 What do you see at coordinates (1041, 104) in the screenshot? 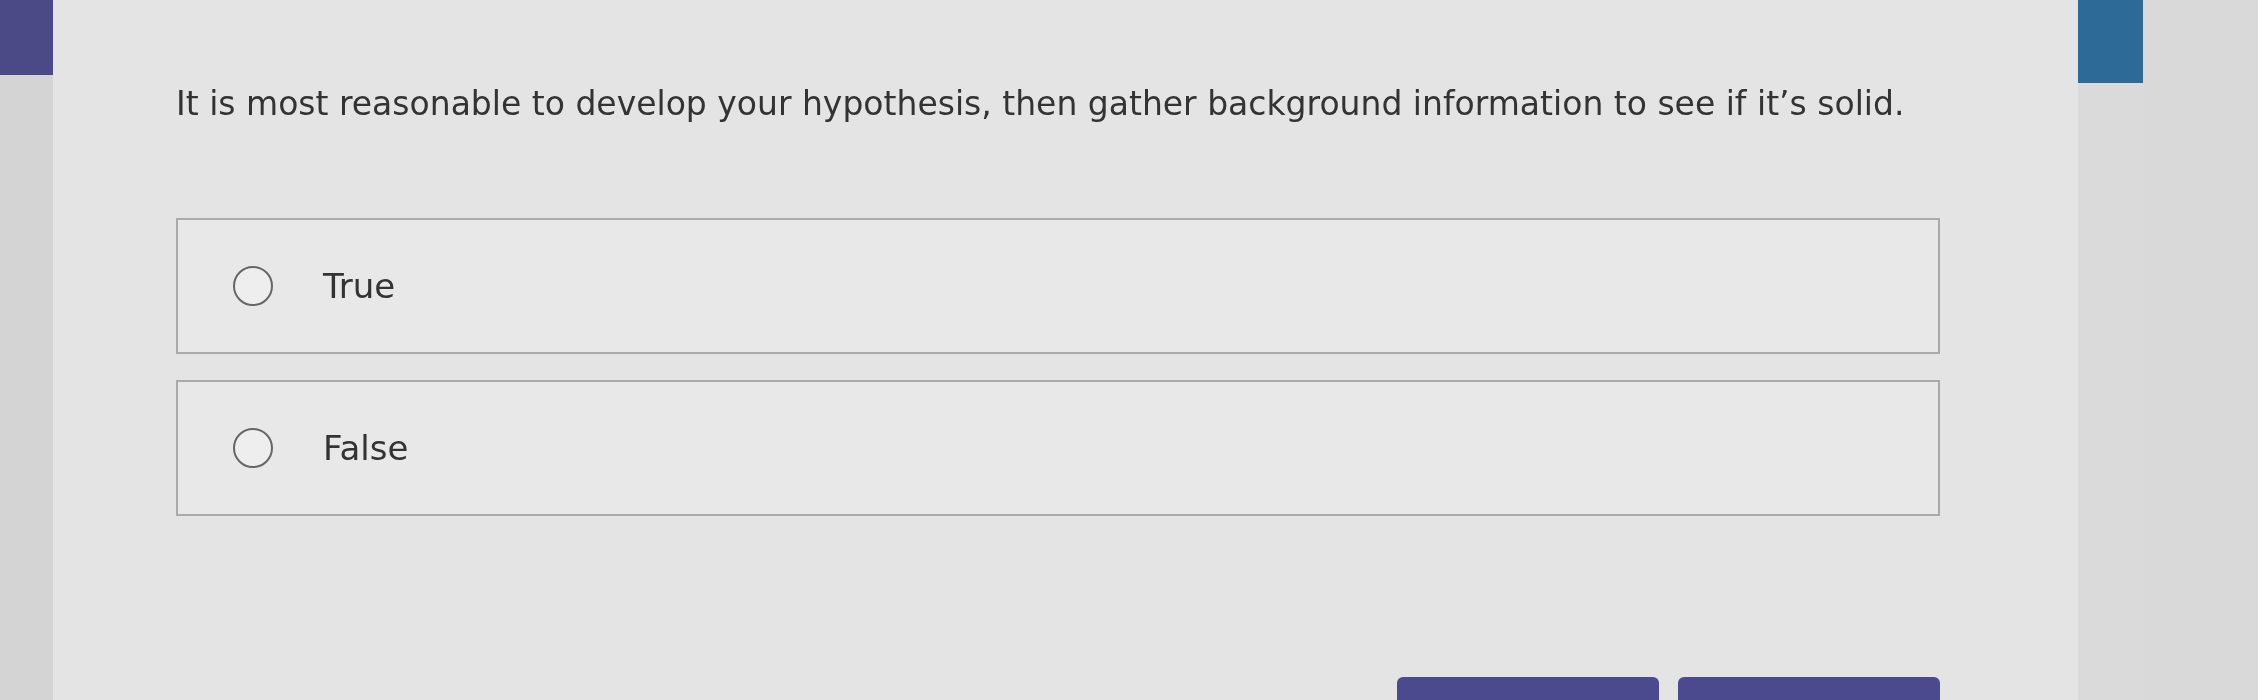
I see `question-text: It is most reasonable to develop your hypothesis, then gather background information to see if it’s solid.` at bounding box center [1041, 104].